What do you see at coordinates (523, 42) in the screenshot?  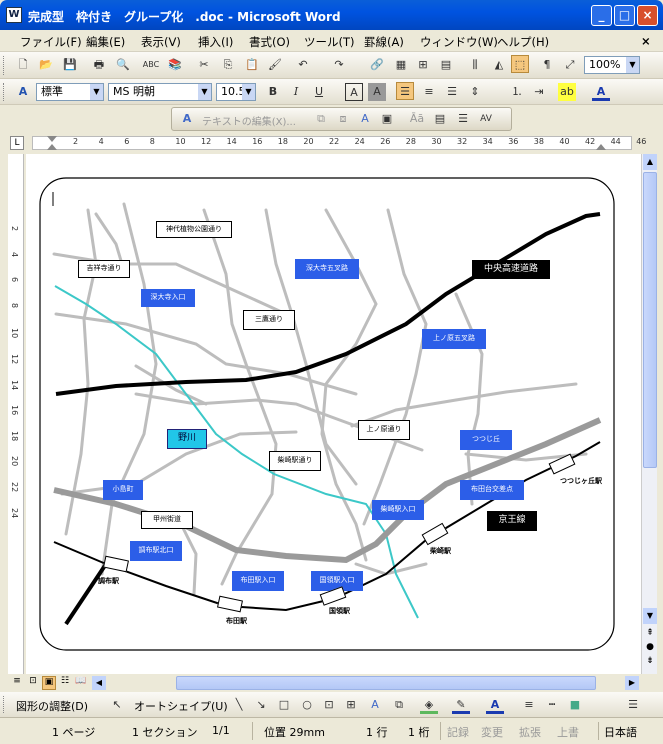 I see `menu-help: ヘルプ(H)` at bounding box center [523, 42].